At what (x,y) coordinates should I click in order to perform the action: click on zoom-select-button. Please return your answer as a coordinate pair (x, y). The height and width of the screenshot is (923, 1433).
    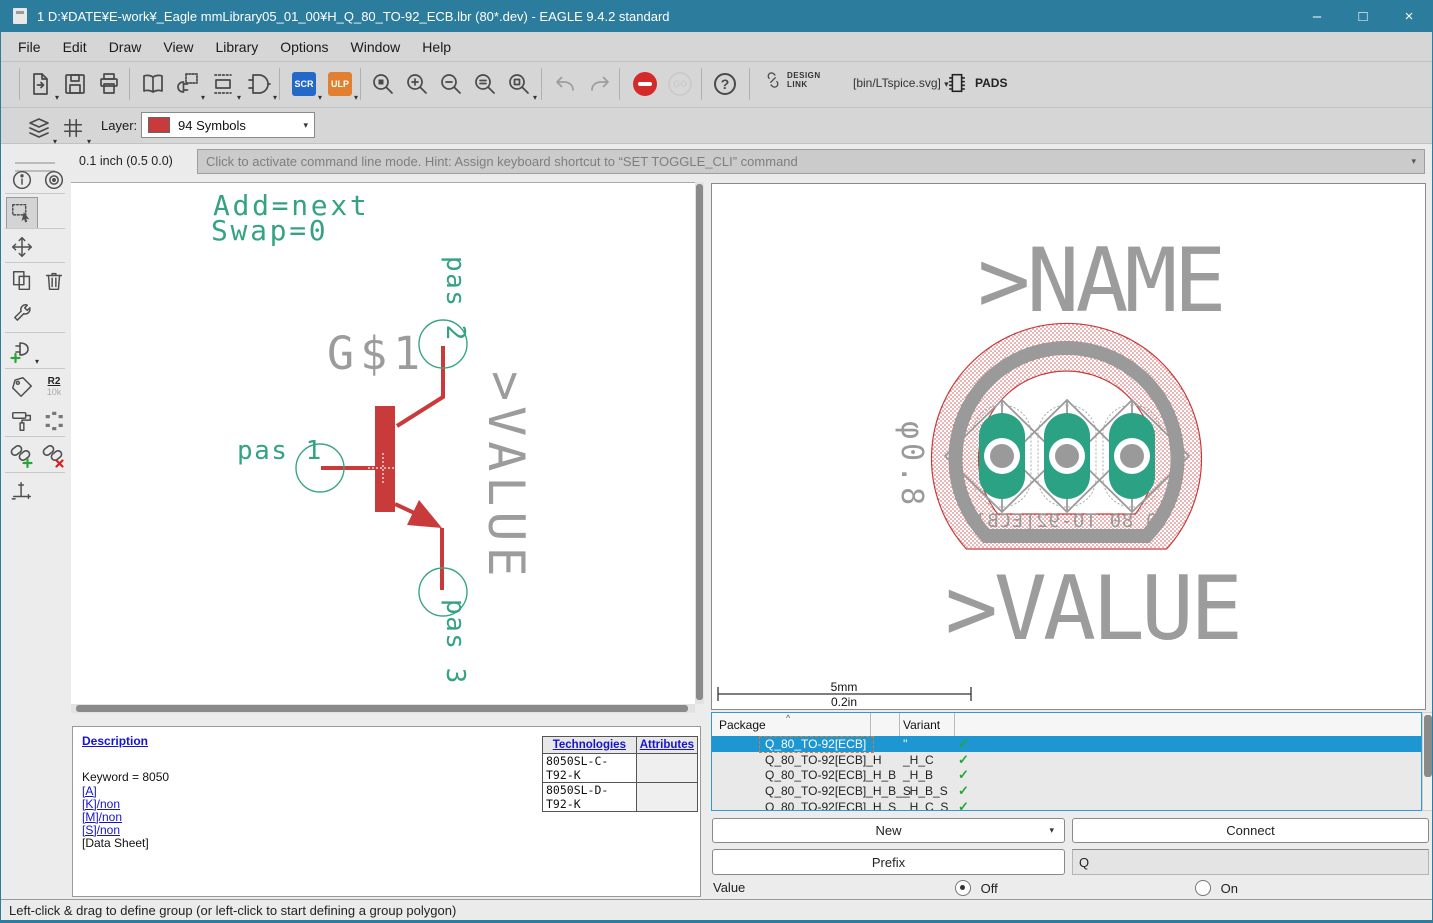
    Looking at the image, I should click on (485, 84).